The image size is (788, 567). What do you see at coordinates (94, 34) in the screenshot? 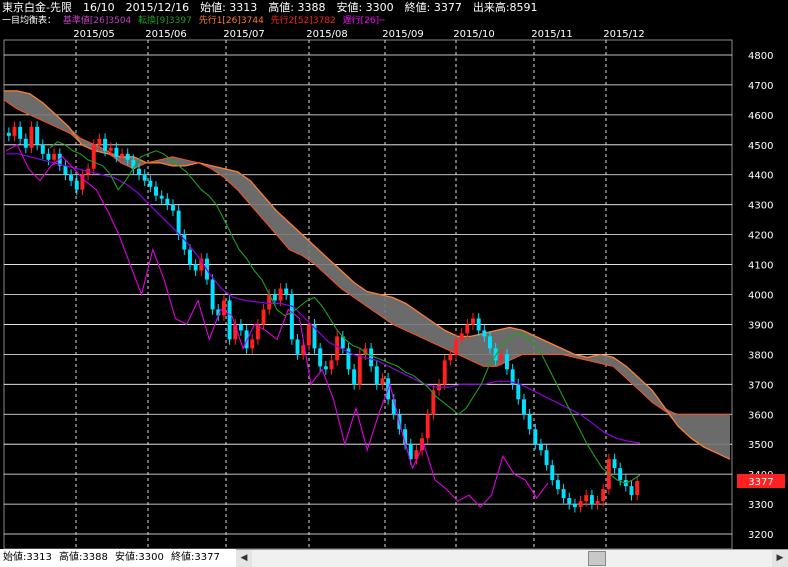
I see `x-tick-label: 2015/05` at bounding box center [94, 34].